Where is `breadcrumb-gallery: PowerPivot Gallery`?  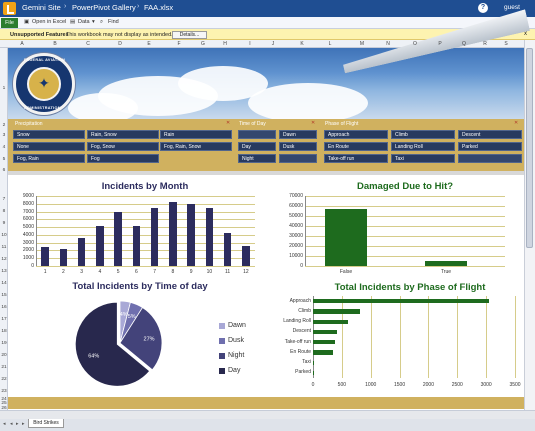 breadcrumb-gallery: PowerPivot Gallery is located at coordinates (104, 7).